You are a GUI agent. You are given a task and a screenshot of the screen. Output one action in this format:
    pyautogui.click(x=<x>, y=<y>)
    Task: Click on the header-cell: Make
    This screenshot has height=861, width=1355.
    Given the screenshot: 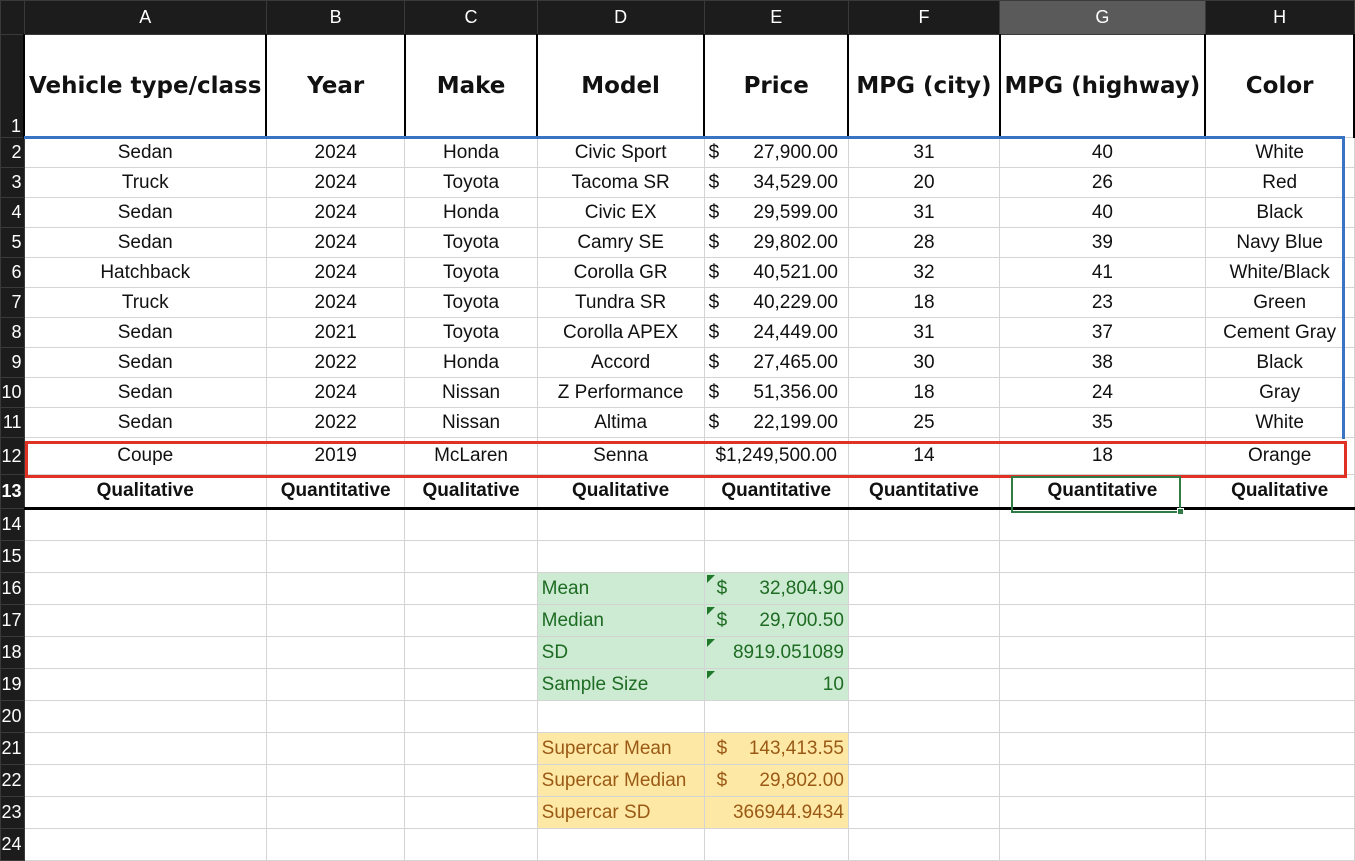 What is the action you would take?
    pyautogui.click(x=471, y=86)
    